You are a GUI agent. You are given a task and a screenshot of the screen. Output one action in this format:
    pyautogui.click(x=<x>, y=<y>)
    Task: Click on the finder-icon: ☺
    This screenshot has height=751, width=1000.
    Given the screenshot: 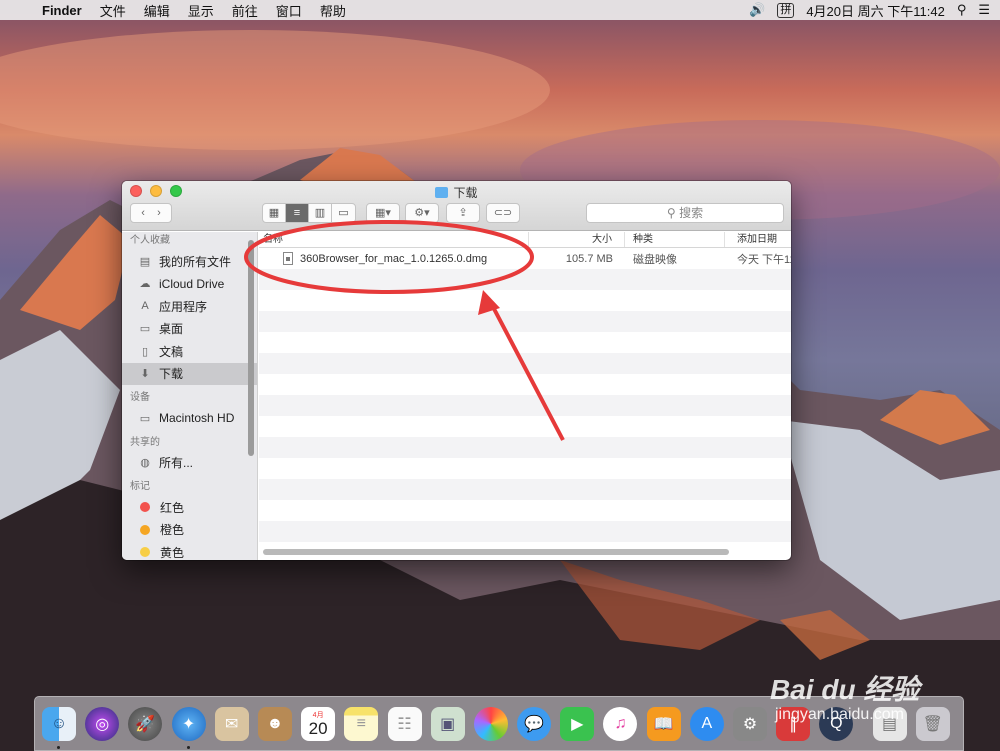 What is the action you would take?
    pyautogui.click(x=59, y=727)
    